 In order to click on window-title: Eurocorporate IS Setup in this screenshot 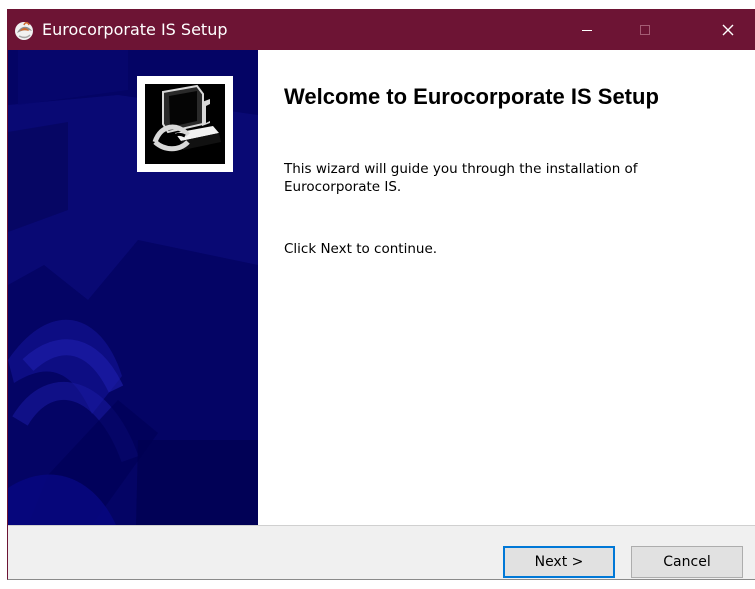, I will do `click(135, 29)`.